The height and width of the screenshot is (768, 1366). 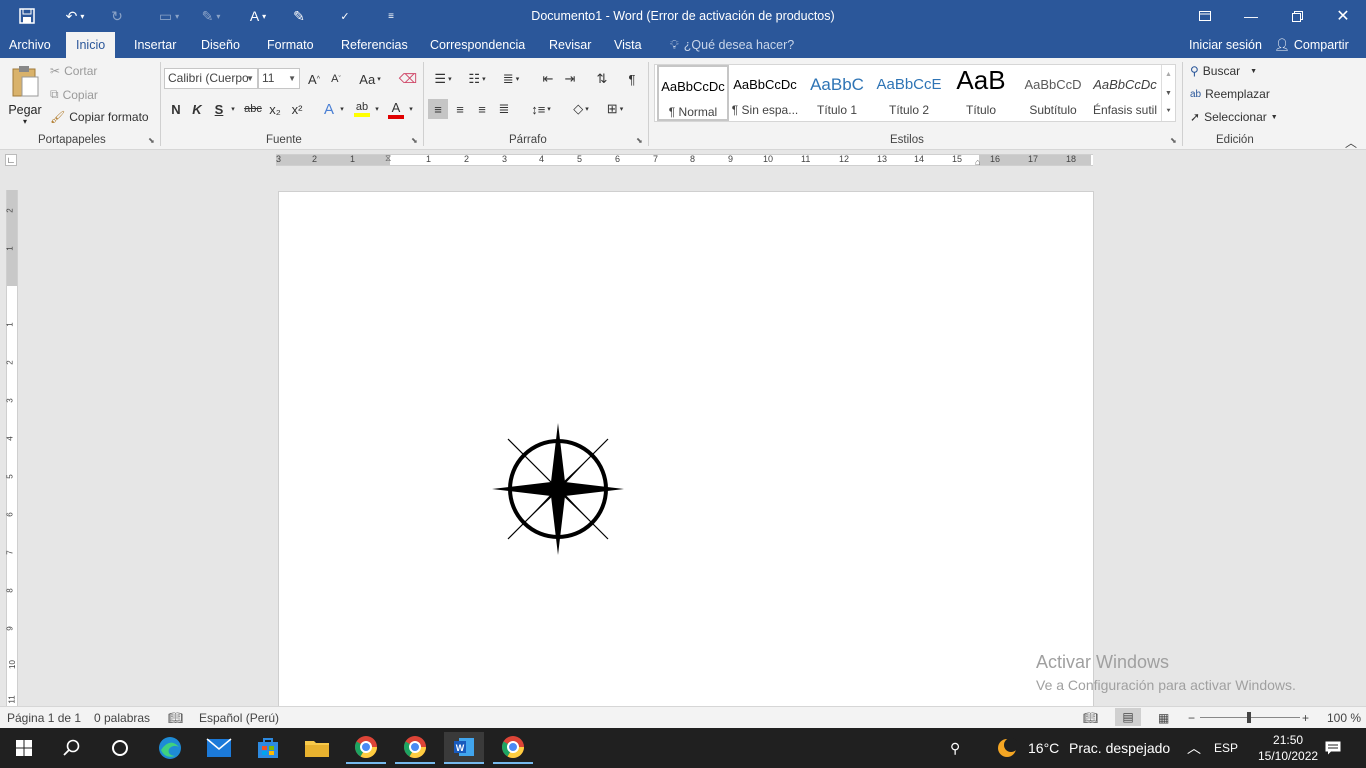 What do you see at coordinates (151, 140) in the screenshot?
I see `clipboard-launcher-icon: ⬊` at bounding box center [151, 140].